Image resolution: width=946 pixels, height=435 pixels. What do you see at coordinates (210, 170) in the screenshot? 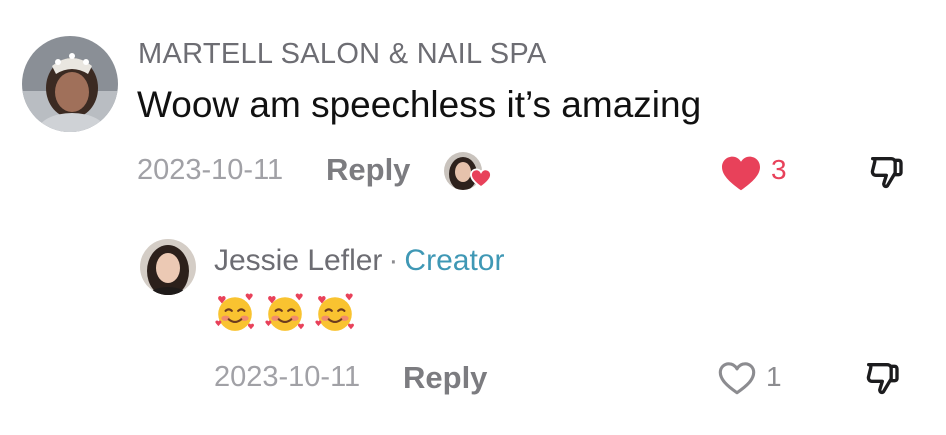
I see `comment-date: 2023-10-11` at bounding box center [210, 170].